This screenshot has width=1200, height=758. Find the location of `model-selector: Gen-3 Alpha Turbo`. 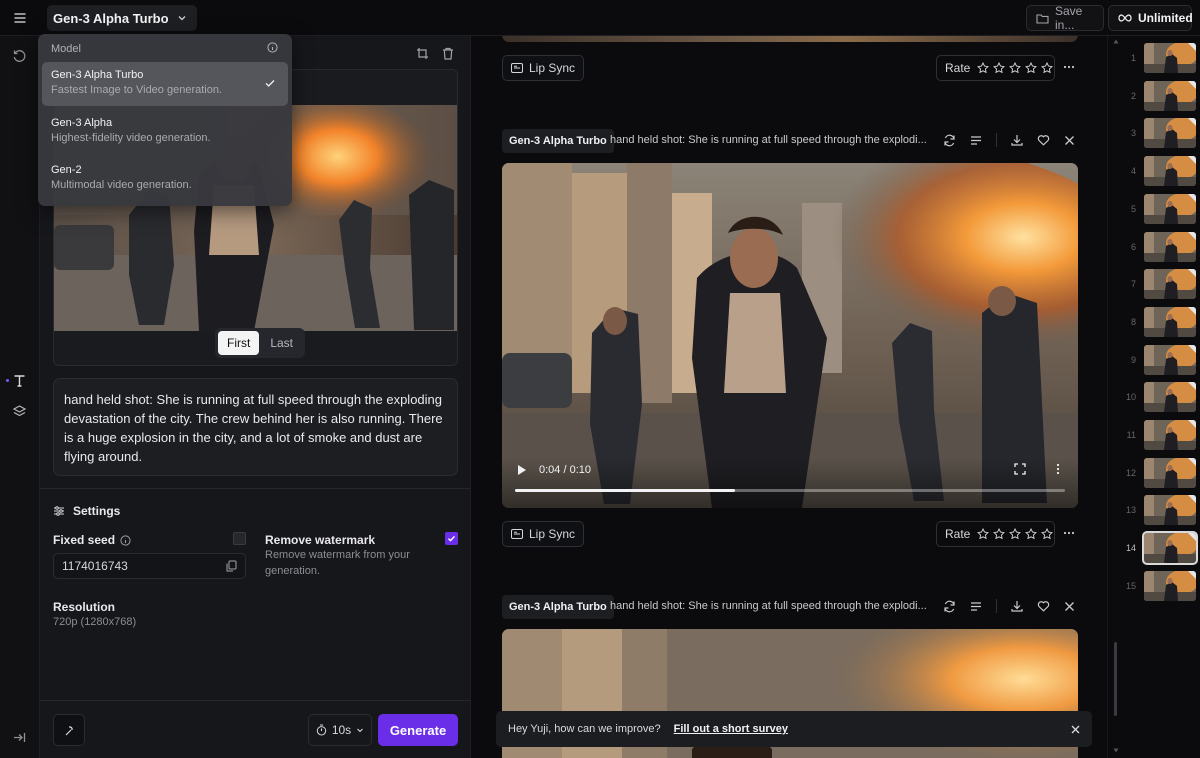

model-selector: Gen-3 Alpha Turbo is located at coordinates (122, 18).